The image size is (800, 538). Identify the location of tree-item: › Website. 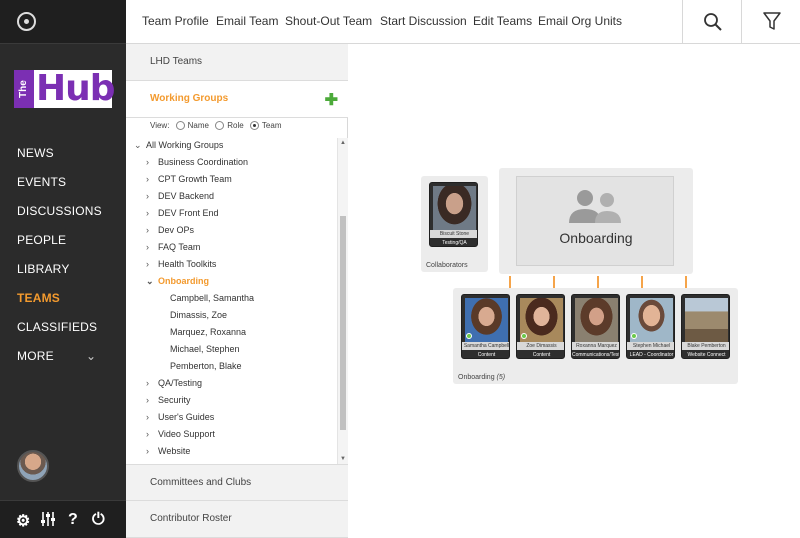
(168, 451).